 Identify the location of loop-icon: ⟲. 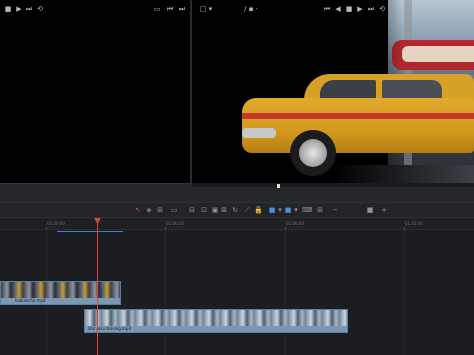
(40, 9).